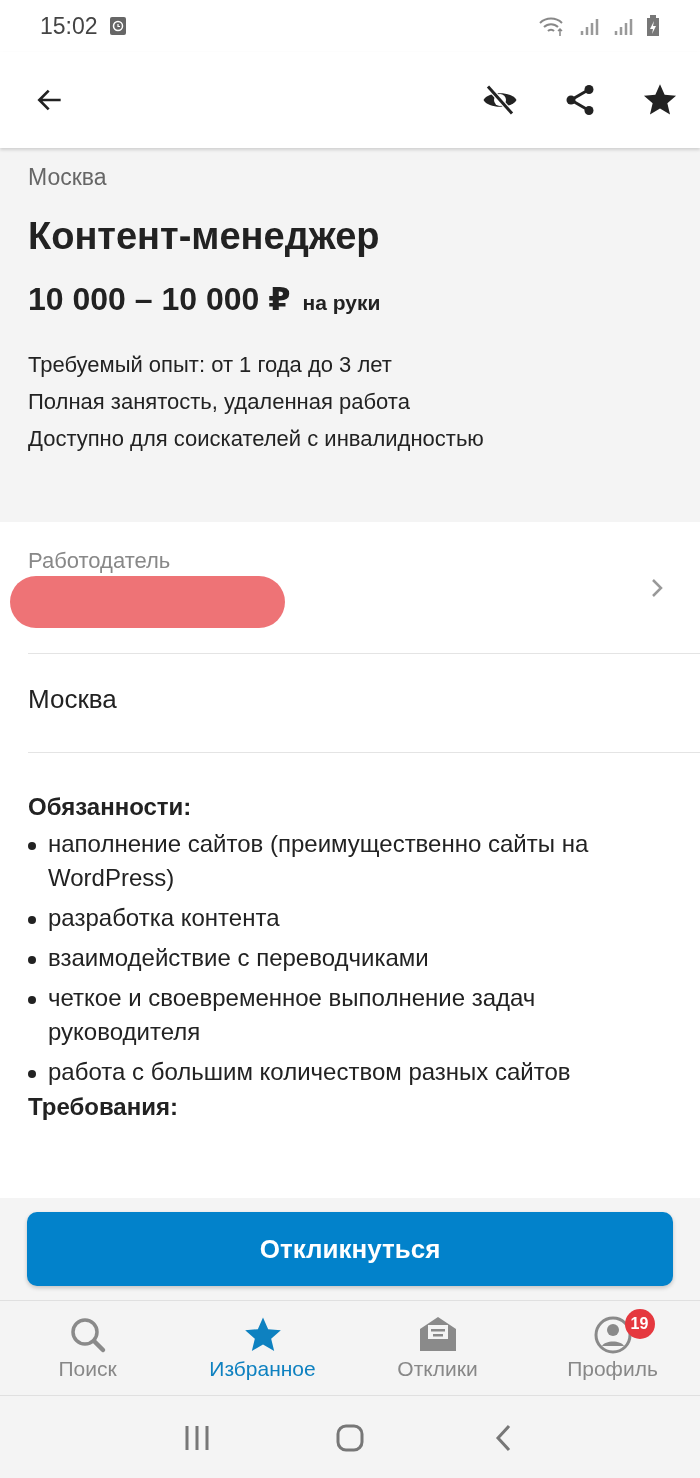 This screenshot has width=700, height=1478. I want to click on nav-tab: Отклики, so click(437, 1348).